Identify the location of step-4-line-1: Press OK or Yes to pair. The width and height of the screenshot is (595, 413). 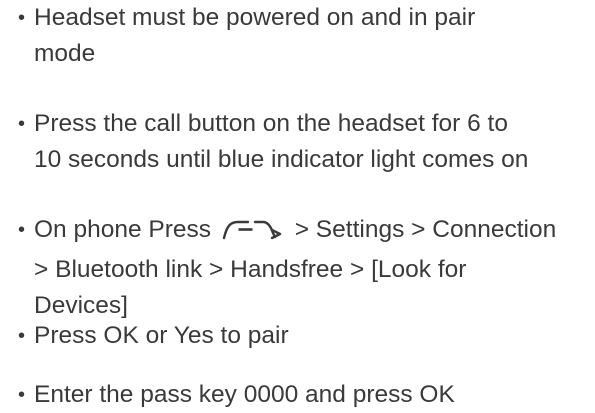
(161, 335).